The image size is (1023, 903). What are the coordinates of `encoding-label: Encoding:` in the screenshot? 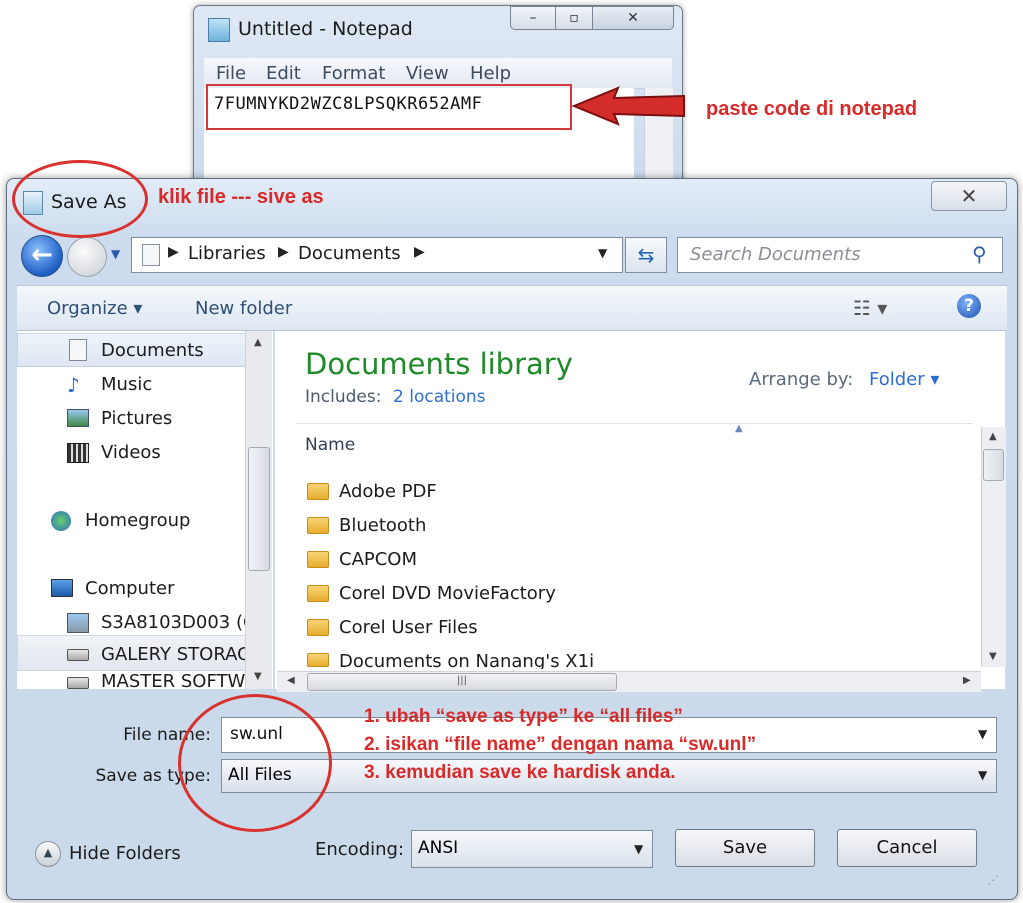 It's located at (360, 849).